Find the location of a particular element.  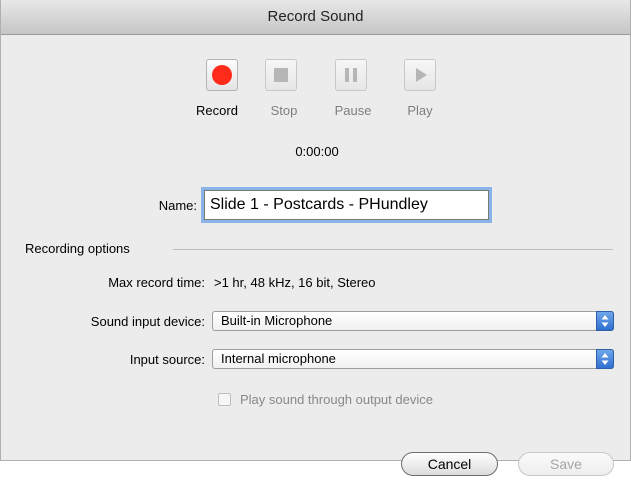

sound-input-device-value: Built-in Microphone is located at coordinates (277, 320).